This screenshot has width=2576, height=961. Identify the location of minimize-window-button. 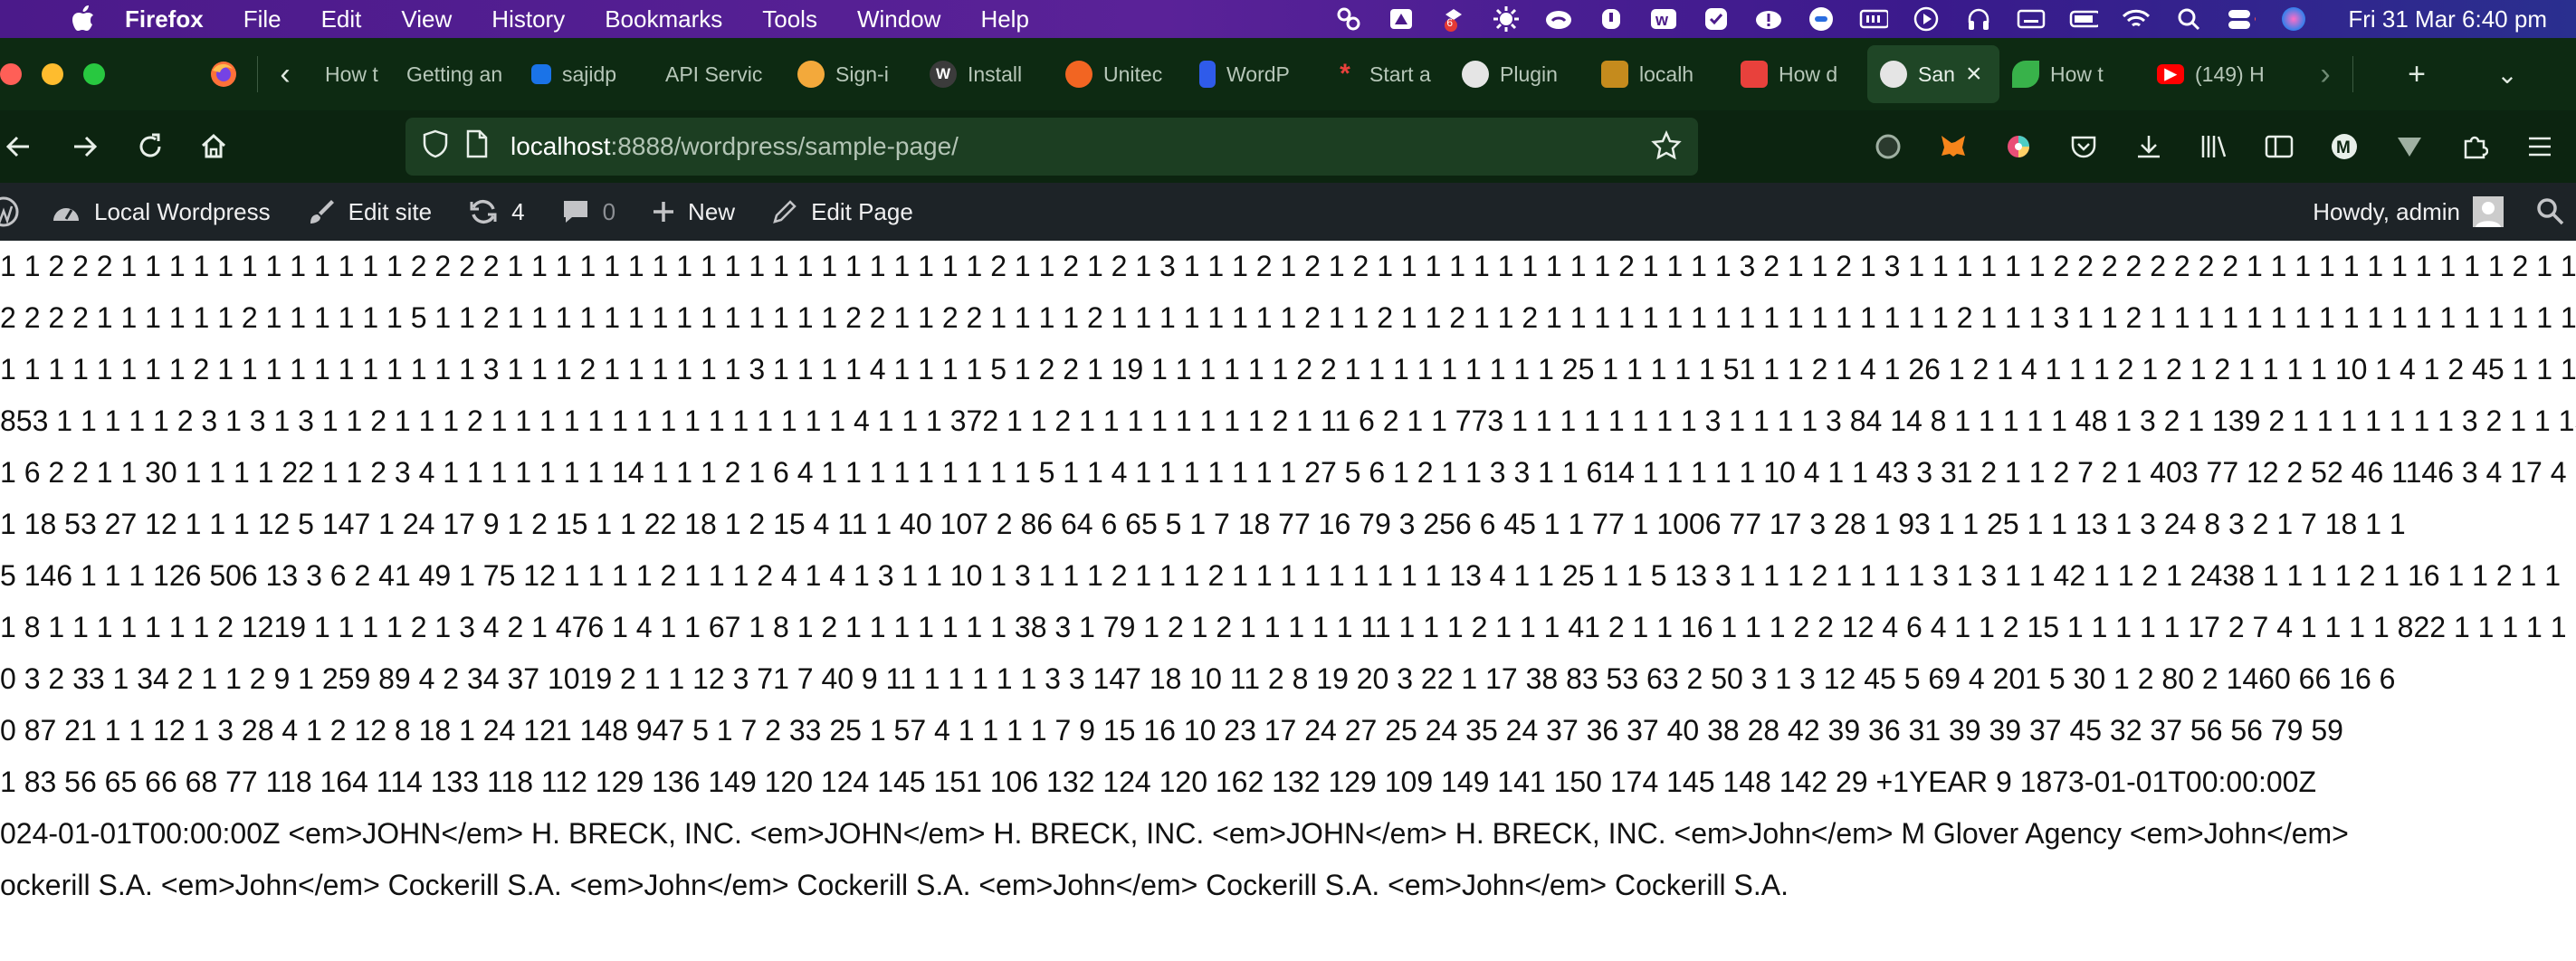
(52, 74).